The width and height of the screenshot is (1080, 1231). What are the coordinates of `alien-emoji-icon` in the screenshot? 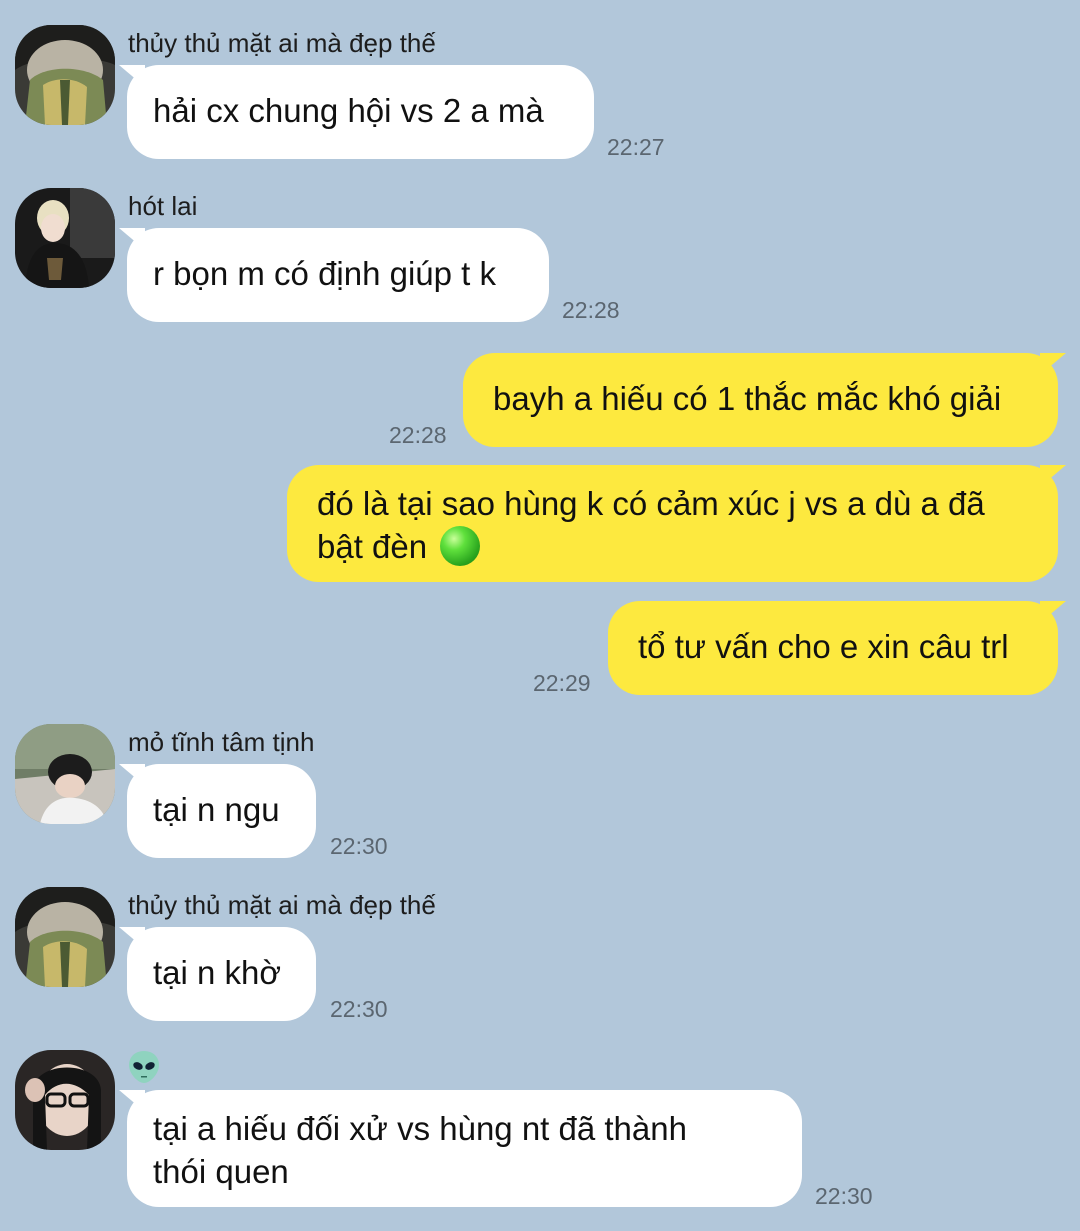 It's located at (144, 1067).